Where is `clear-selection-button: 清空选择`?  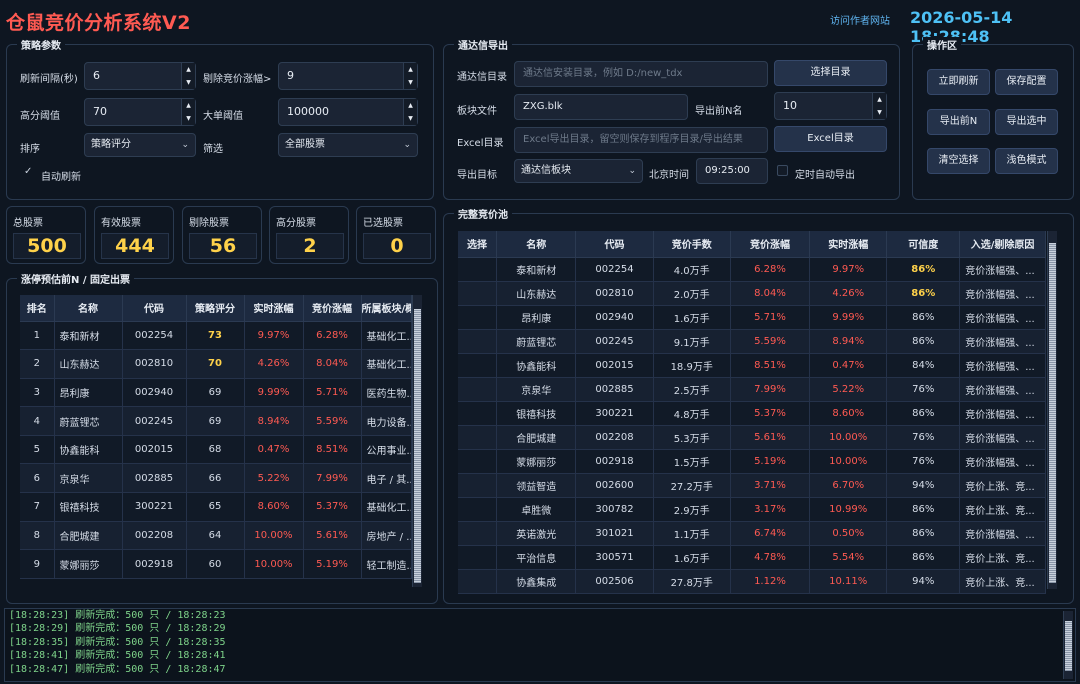
clear-selection-button: 清空选择 is located at coordinates (958, 161).